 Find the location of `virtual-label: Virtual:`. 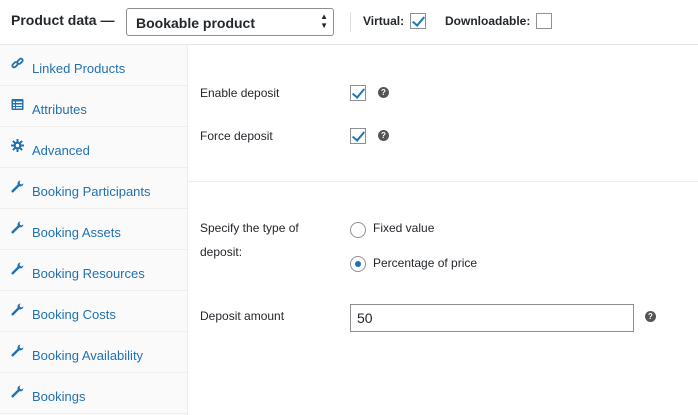

virtual-label: Virtual: is located at coordinates (384, 21).